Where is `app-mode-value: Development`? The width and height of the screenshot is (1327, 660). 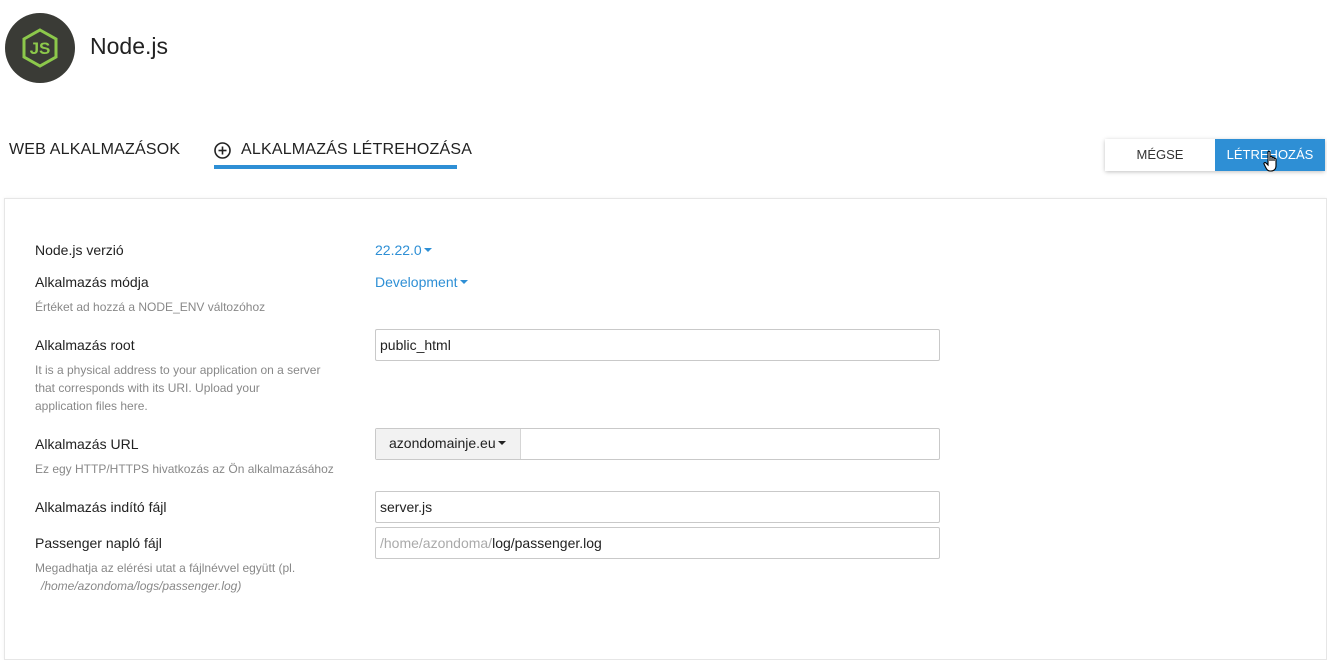
app-mode-value: Development is located at coordinates (416, 282).